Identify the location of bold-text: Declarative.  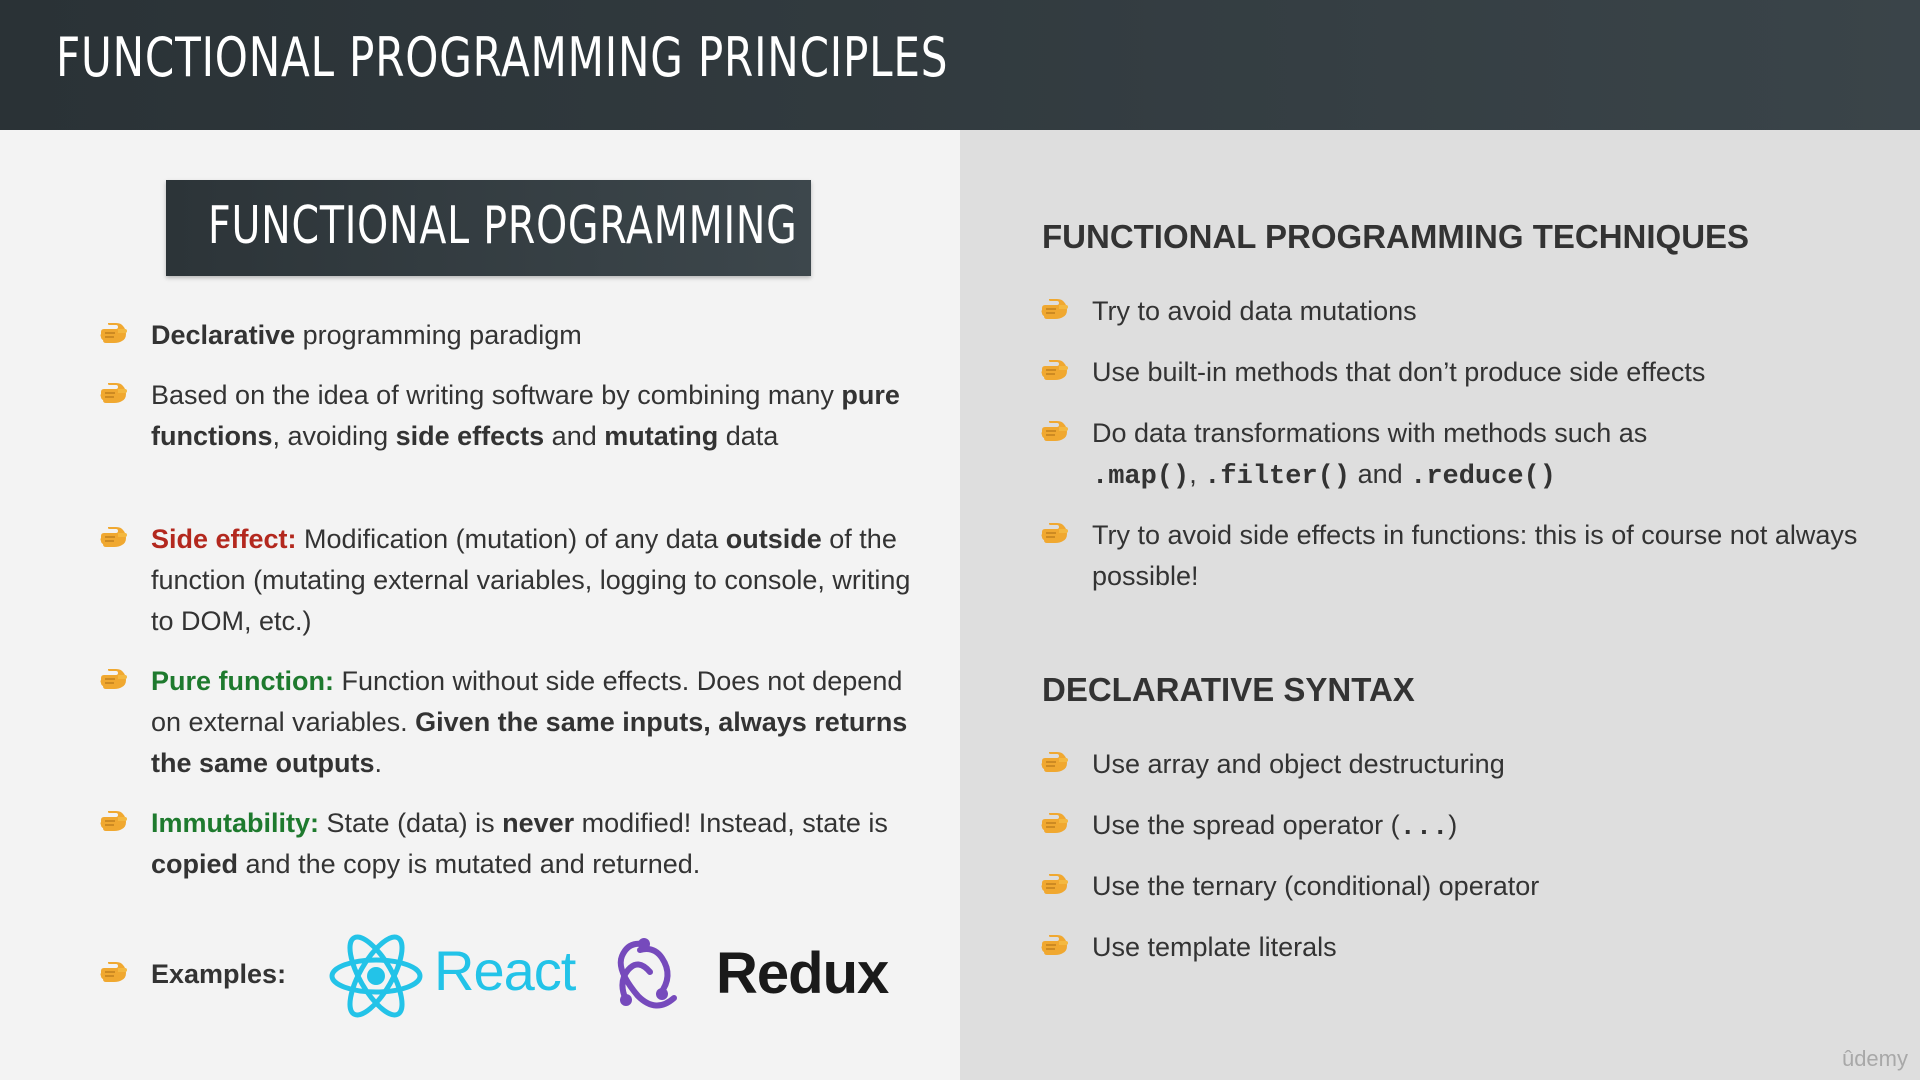
(223, 335).